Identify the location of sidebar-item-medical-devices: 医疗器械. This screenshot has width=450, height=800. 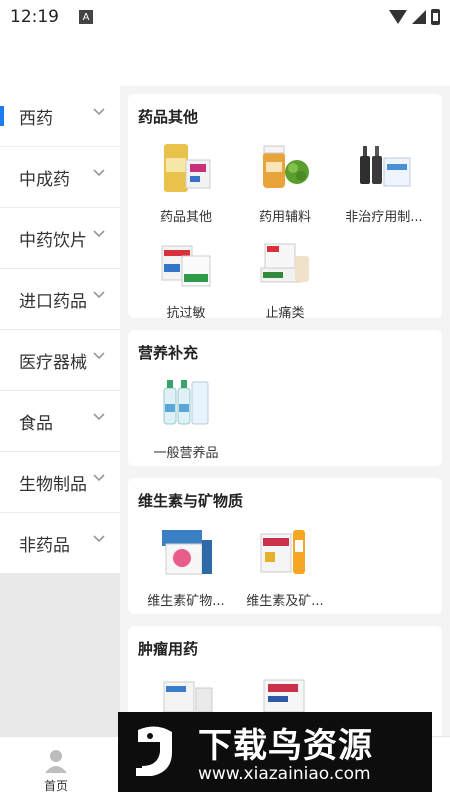
(60, 360).